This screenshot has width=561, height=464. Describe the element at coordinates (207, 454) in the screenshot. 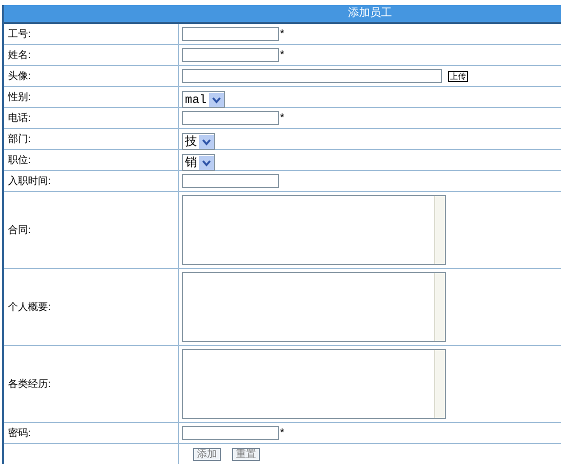

I see `form-button: 添加` at that location.